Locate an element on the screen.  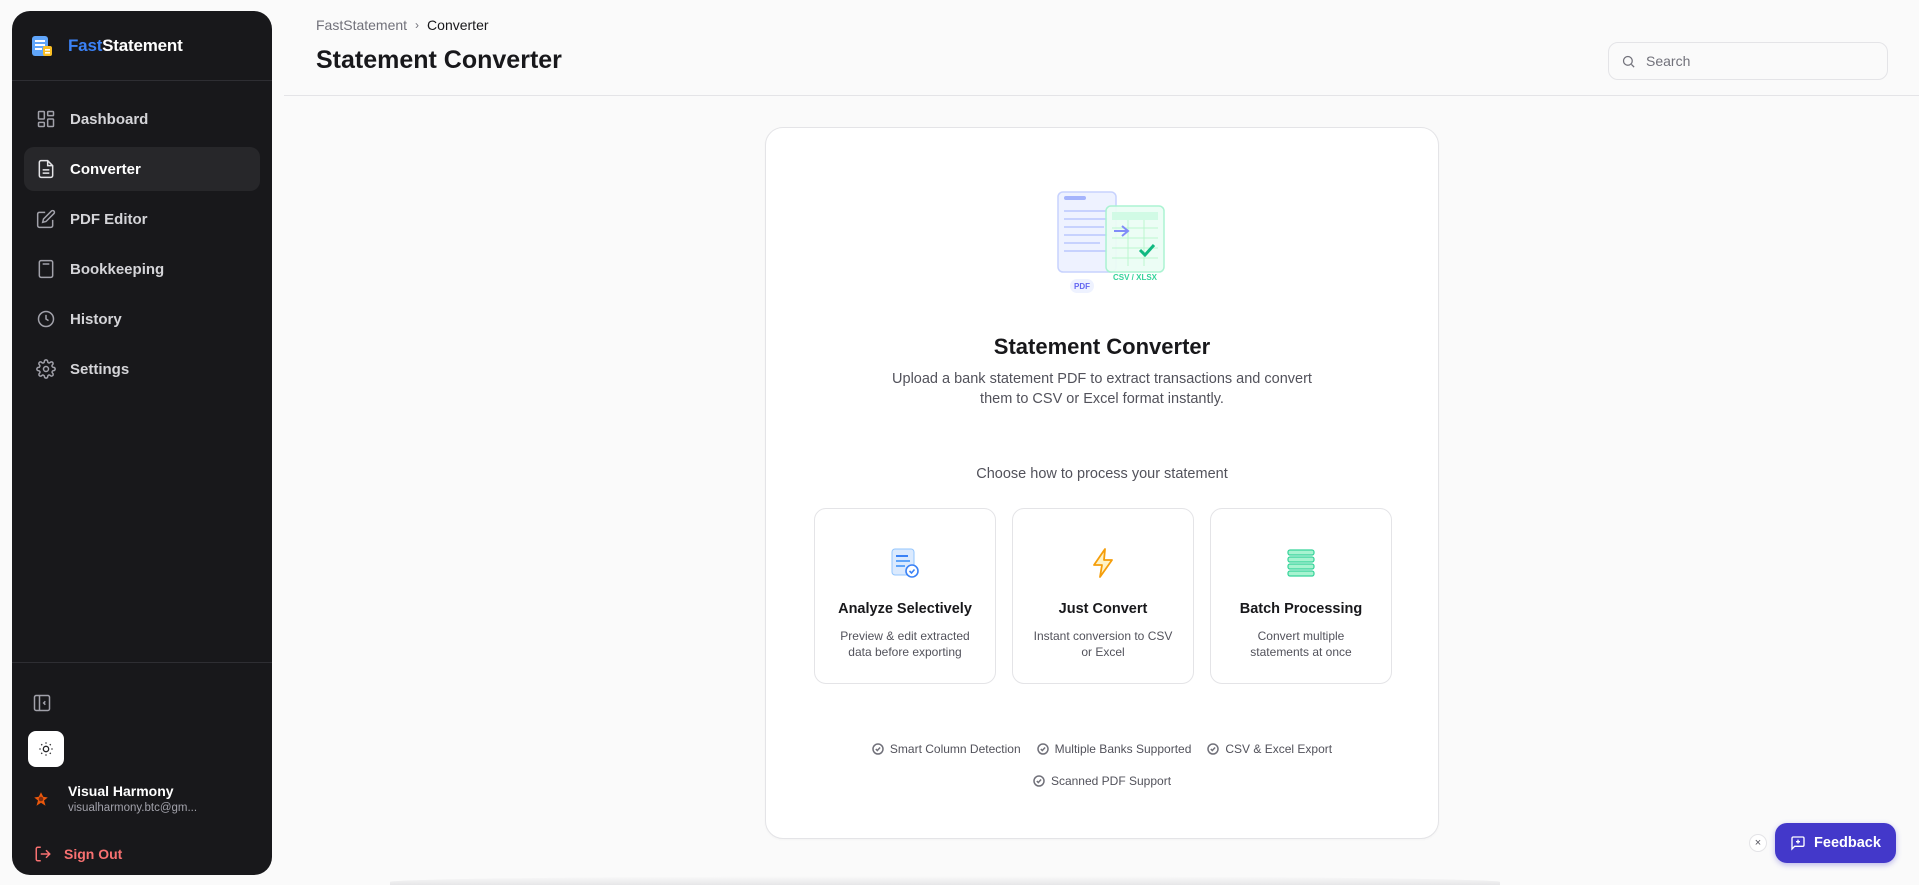
logout-icon is located at coordinates (43, 854).